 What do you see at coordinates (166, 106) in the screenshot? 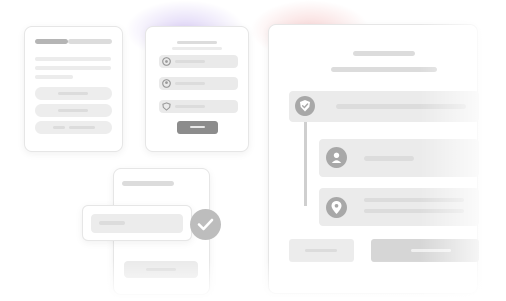
I see `shield-icon` at bounding box center [166, 106].